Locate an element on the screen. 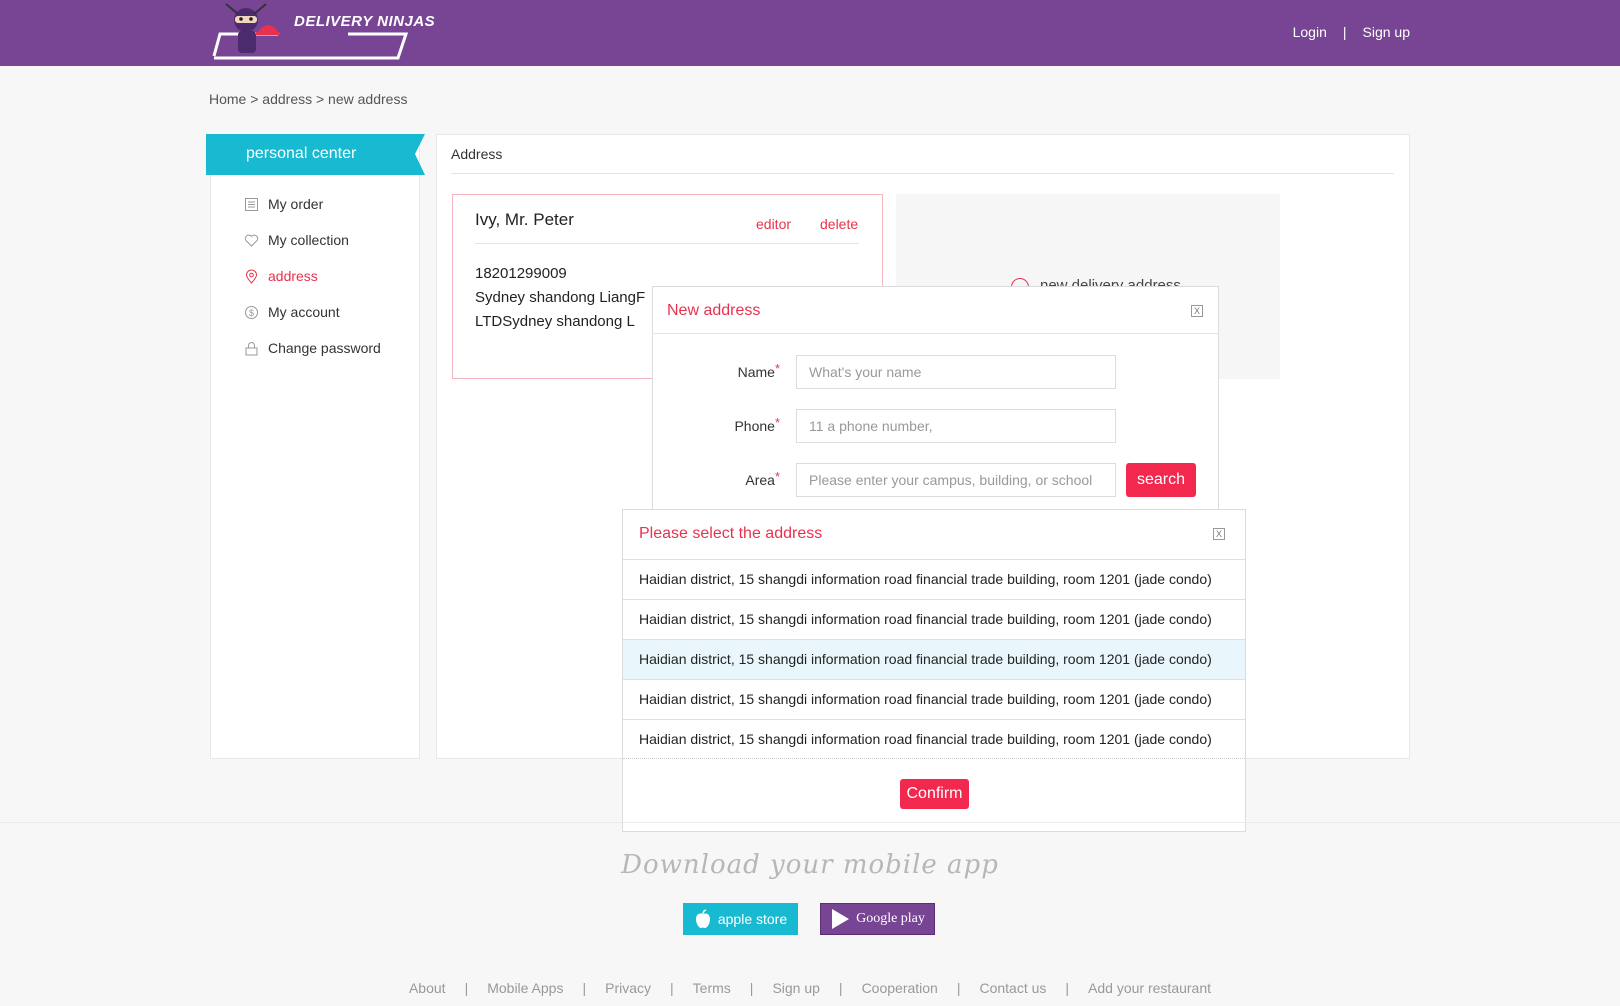 Image resolution: width=1620 pixels, height=1006 pixels. sidebar-title: personal center is located at coordinates (301, 153).